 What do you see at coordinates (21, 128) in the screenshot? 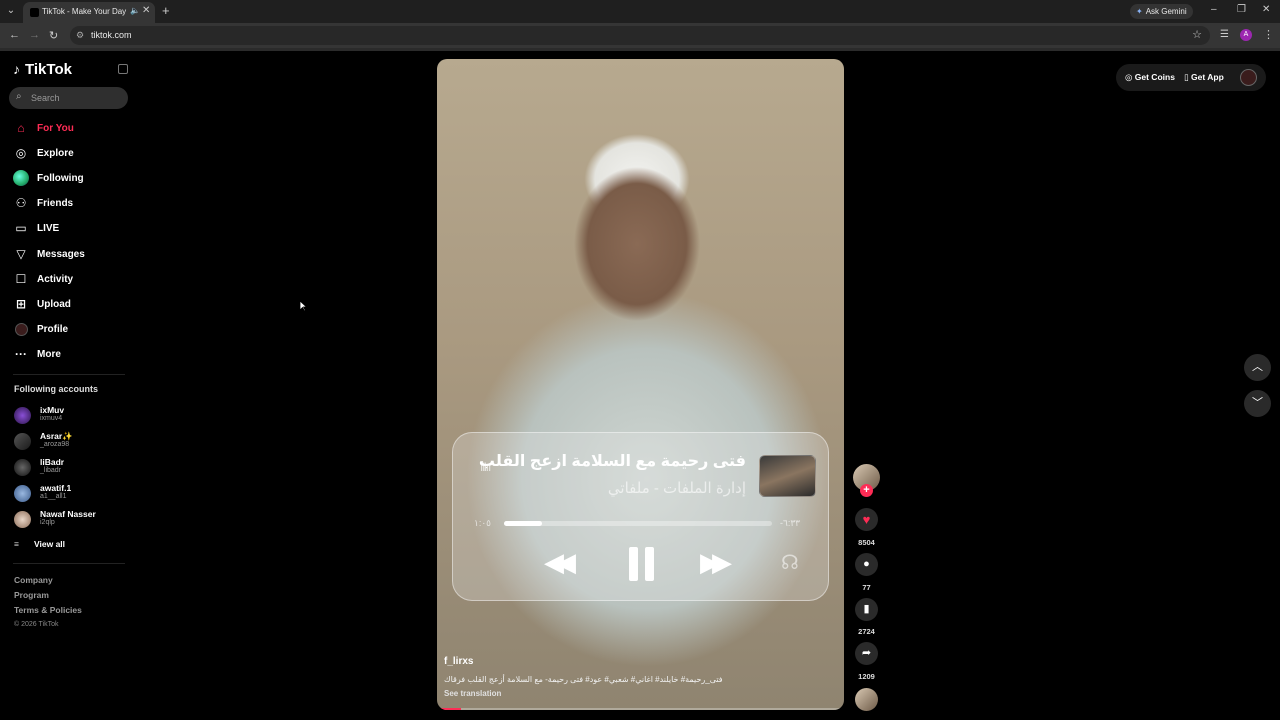
I see `home-icon: ⌂` at bounding box center [21, 128].